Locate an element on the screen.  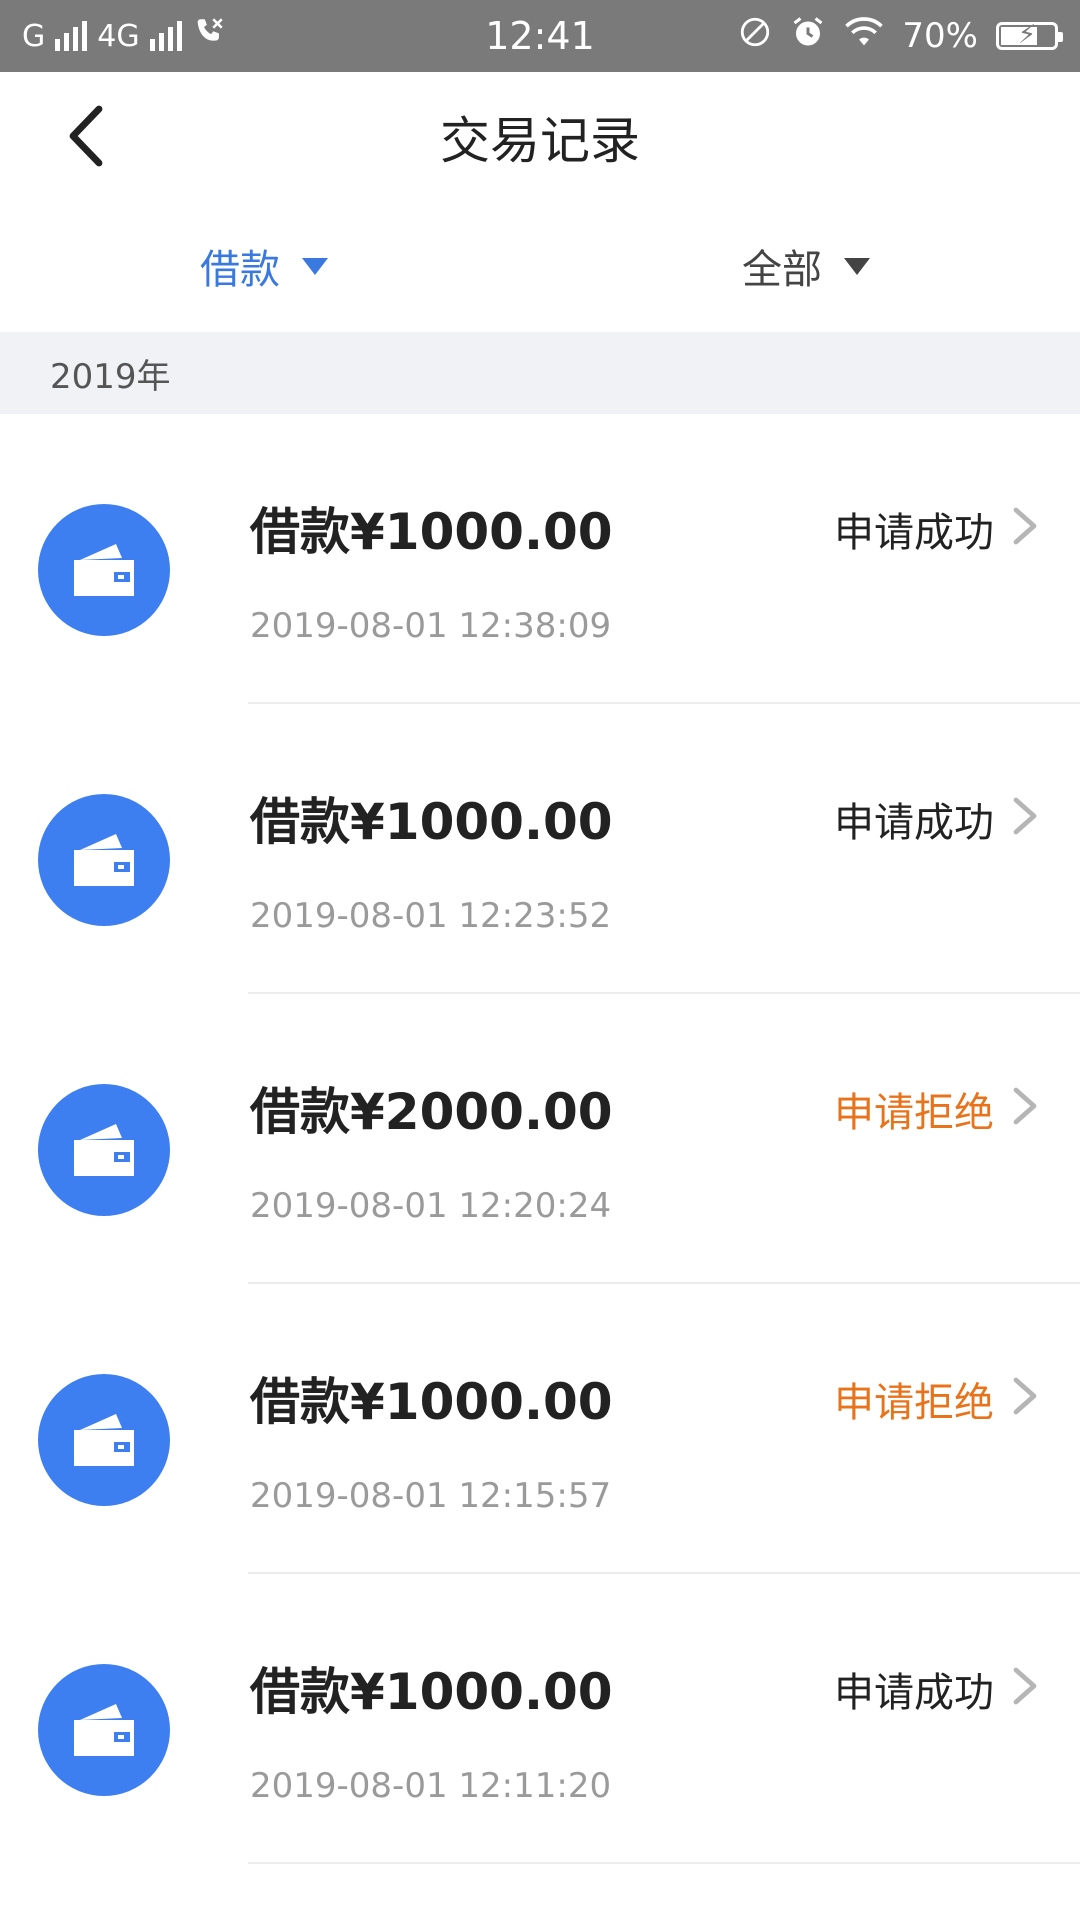
status-bar: G 4G 12:41 70% ⚡ is located at coordinates (540, 36).